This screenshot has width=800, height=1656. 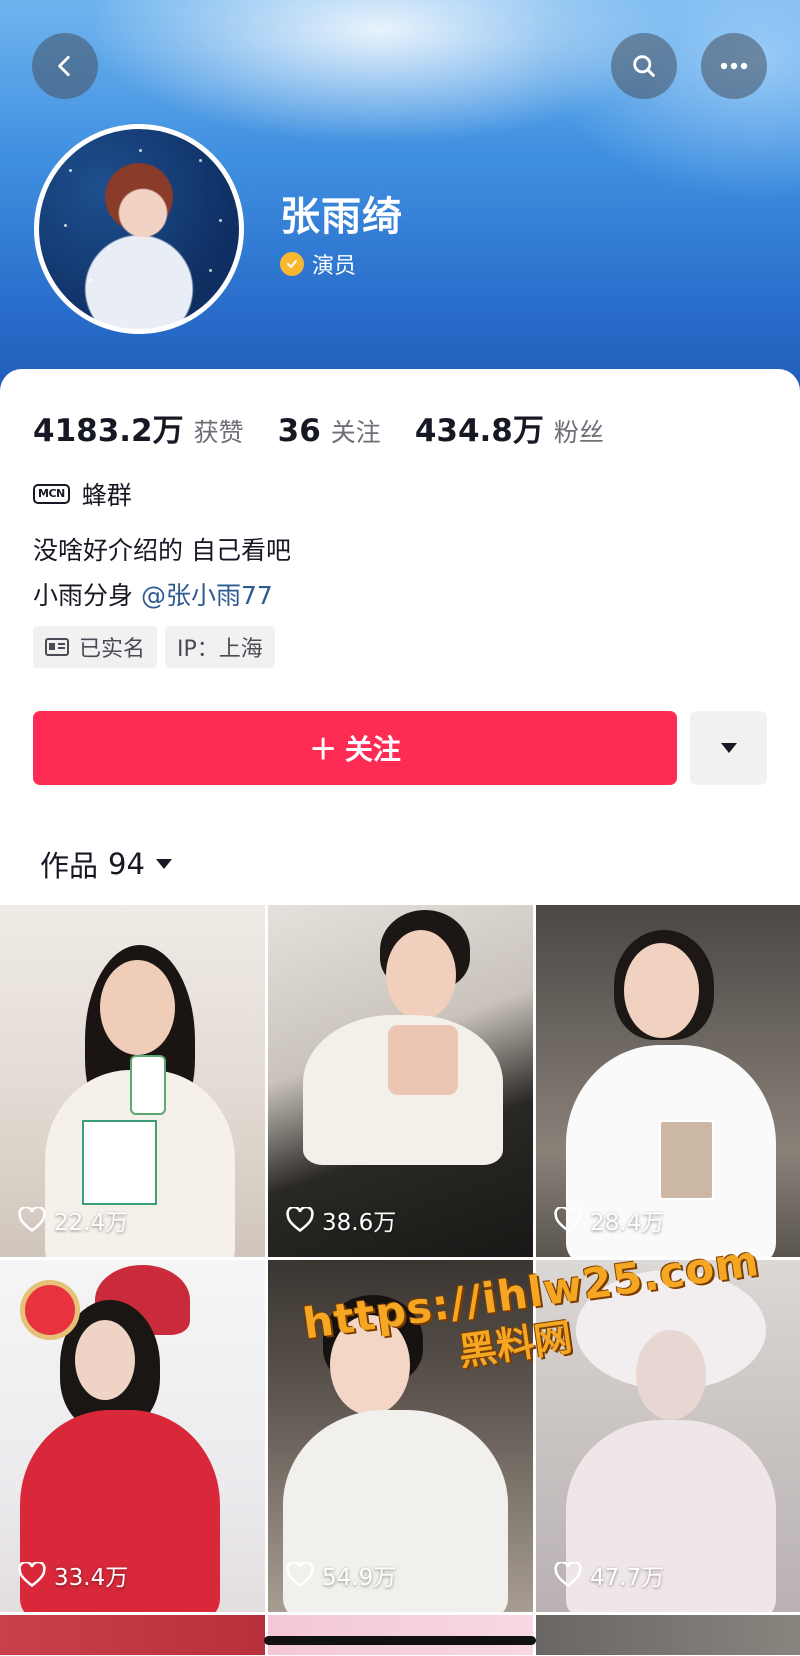 What do you see at coordinates (112, 649) in the screenshot?
I see `tag-verified-text: 已实名` at bounding box center [112, 649].